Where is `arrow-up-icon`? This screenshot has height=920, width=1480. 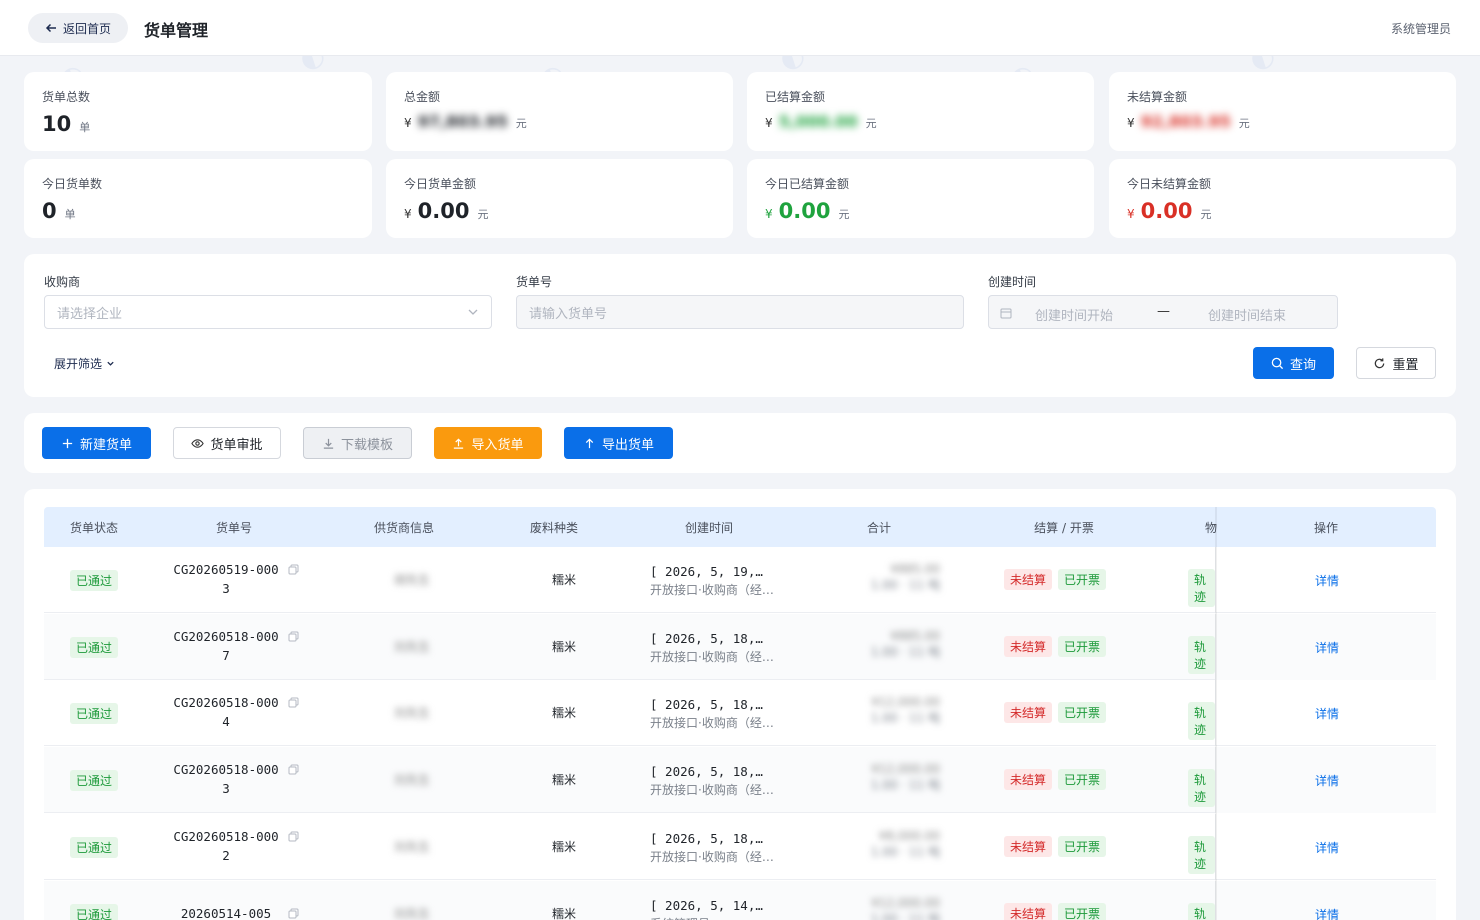
arrow-up-icon is located at coordinates (589, 442).